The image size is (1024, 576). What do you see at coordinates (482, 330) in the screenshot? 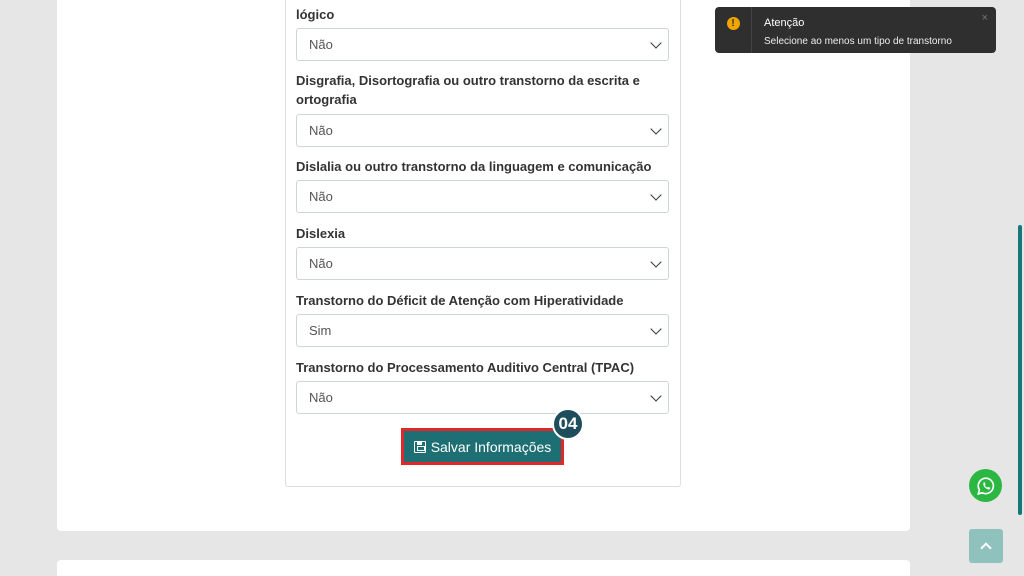
I see `select-tdah: Sim` at bounding box center [482, 330].